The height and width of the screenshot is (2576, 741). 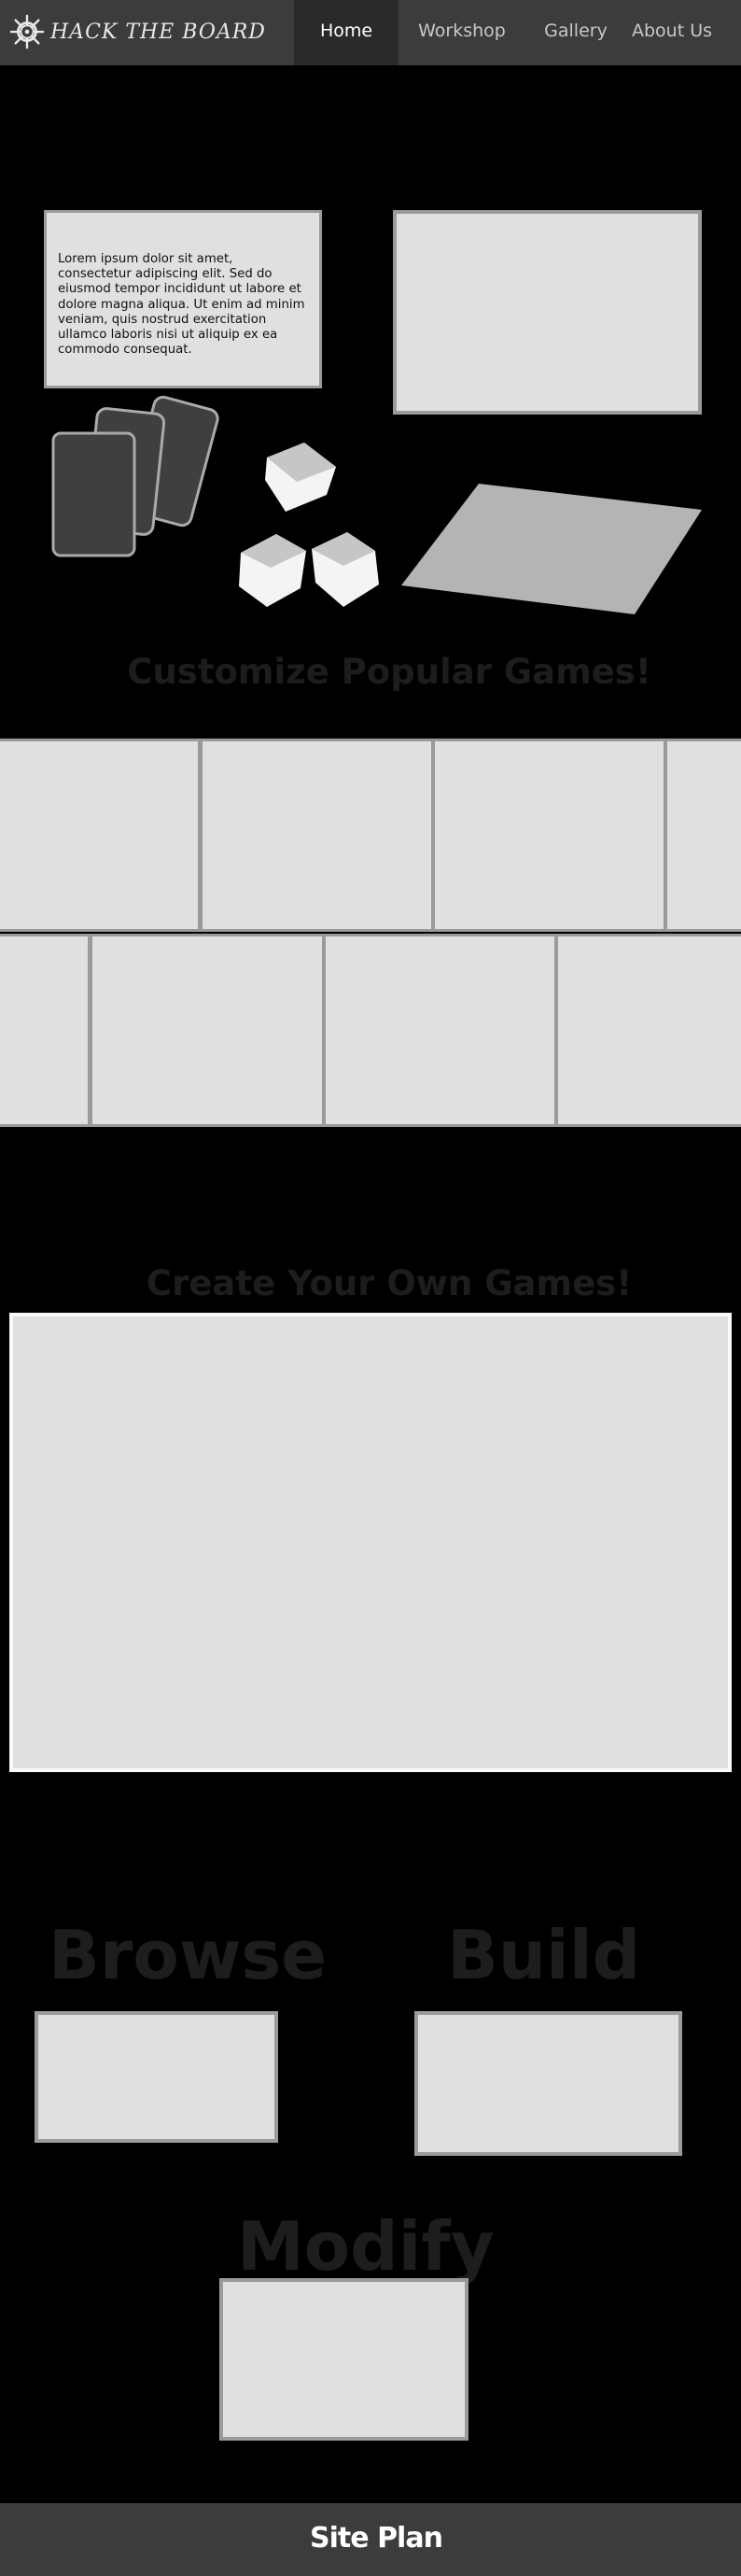 I want to click on brand-logo: HACK THE BOARD, so click(x=137, y=31).